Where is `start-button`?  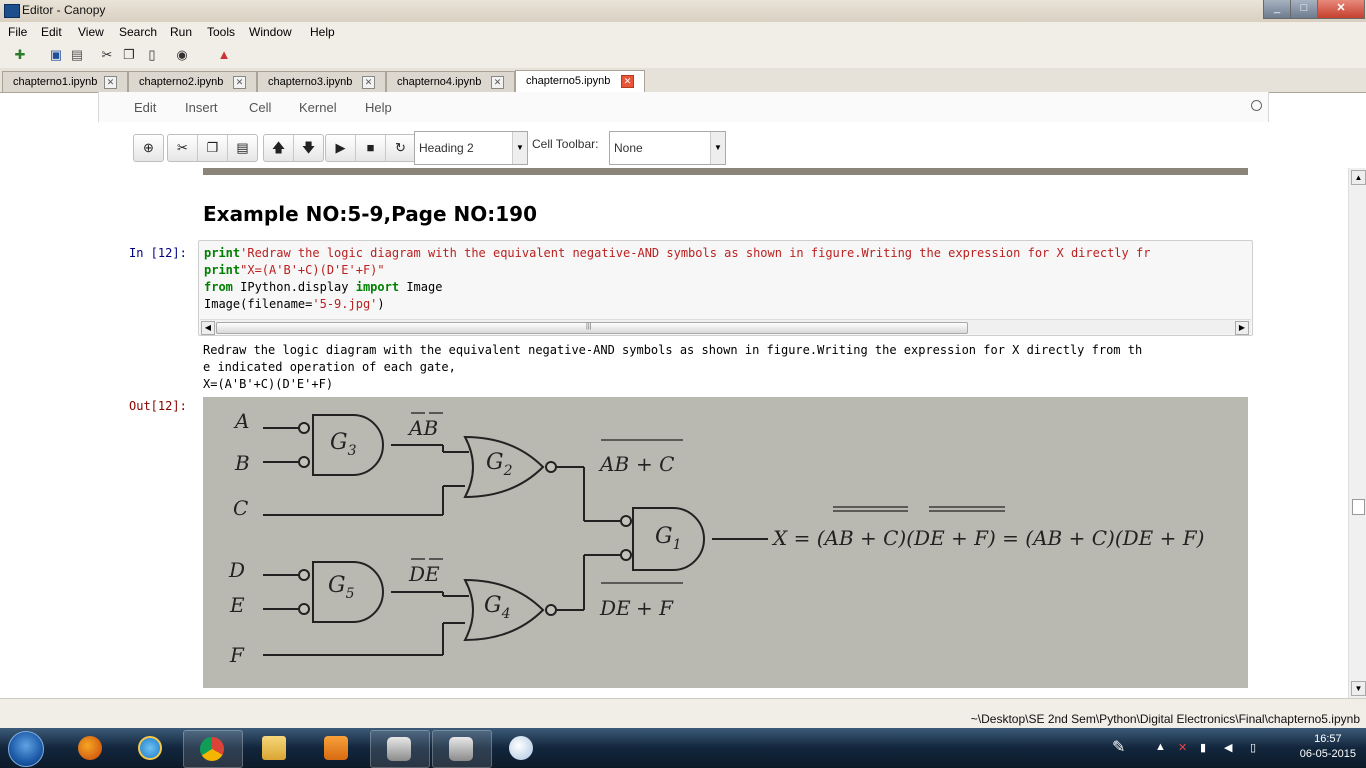 start-button is located at coordinates (25, 748).